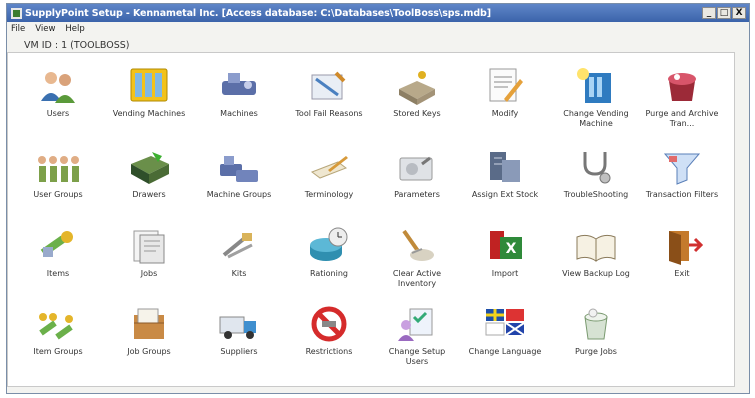  What do you see at coordinates (596, 351) in the screenshot?
I see `tile-label: Purge Jobs` at bounding box center [596, 351].